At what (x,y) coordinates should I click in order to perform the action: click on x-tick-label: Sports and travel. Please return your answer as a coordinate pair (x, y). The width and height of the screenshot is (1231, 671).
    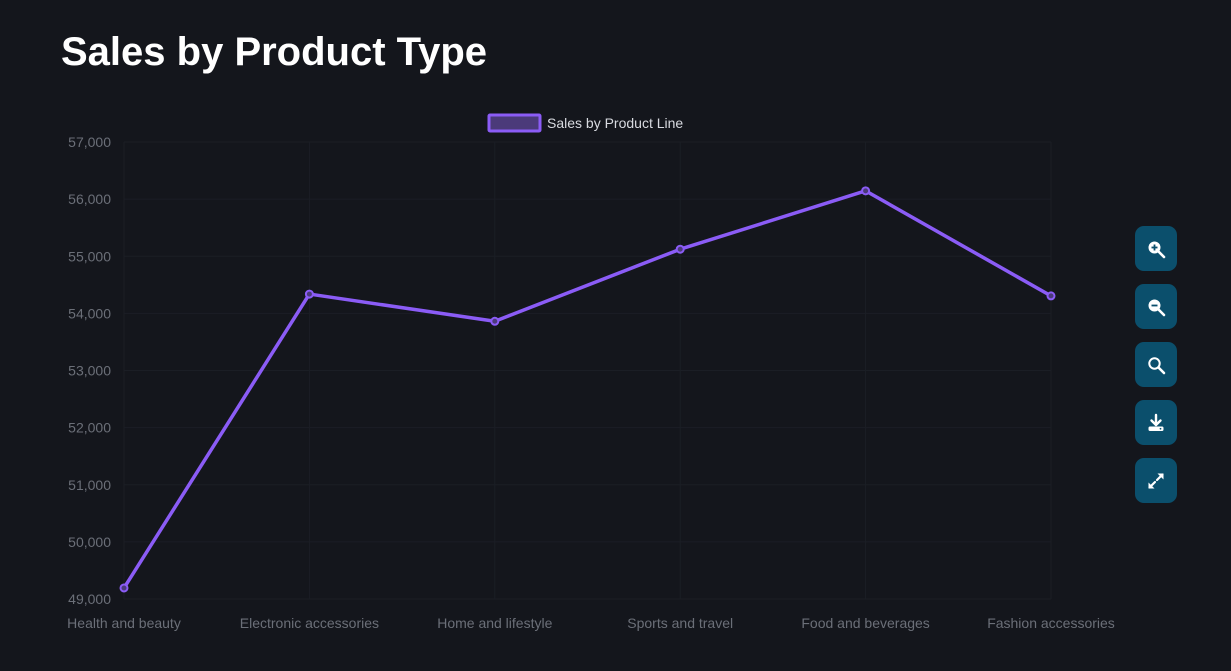
    Looking at the image, I should click on (680, 623).